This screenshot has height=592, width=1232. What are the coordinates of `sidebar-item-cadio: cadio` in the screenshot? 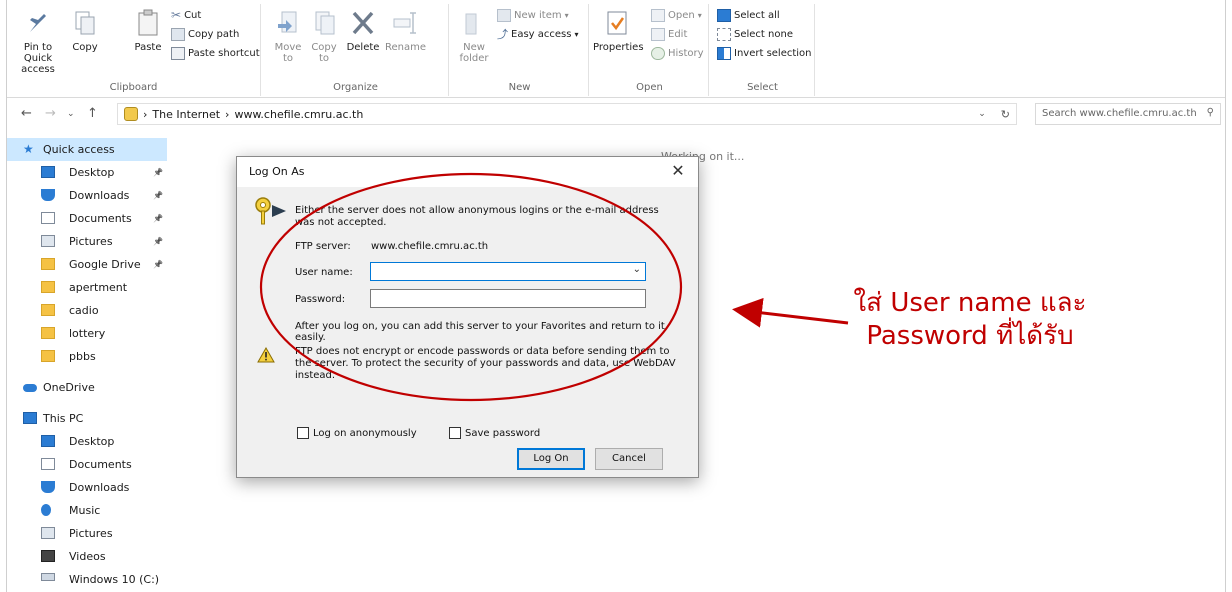 It's located at (87, 310).